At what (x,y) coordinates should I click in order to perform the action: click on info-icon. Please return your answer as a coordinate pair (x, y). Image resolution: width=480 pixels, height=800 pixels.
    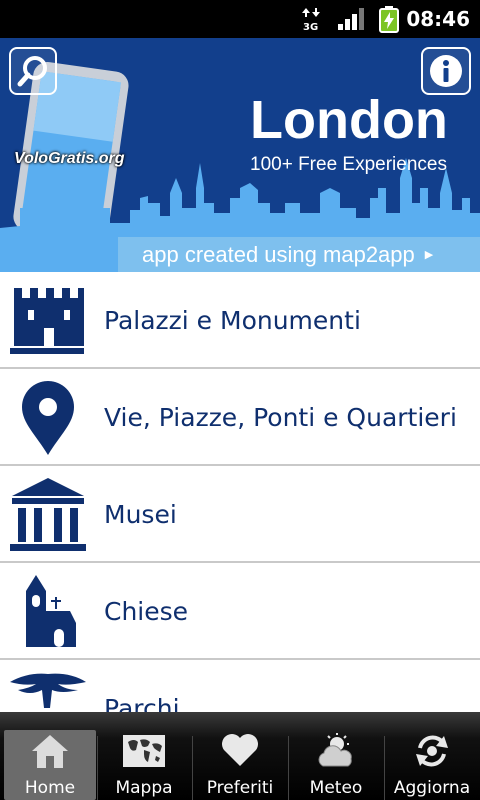
    Looking at the image, I should click on (446, 71).